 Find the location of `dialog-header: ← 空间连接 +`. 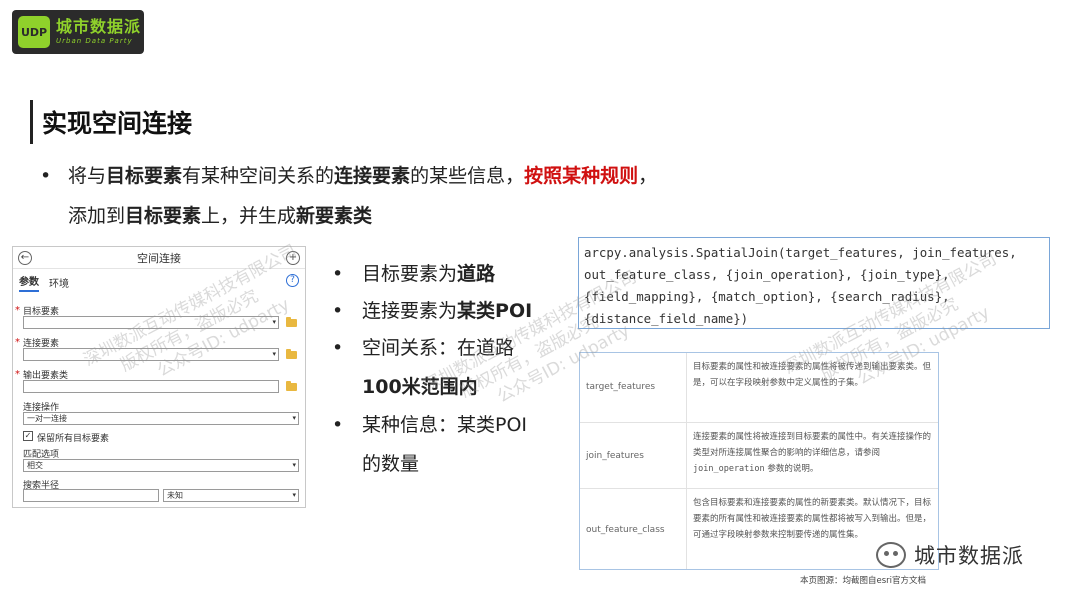

dialog-header: ← 空间连接 + is located at coordinates (159, 258).